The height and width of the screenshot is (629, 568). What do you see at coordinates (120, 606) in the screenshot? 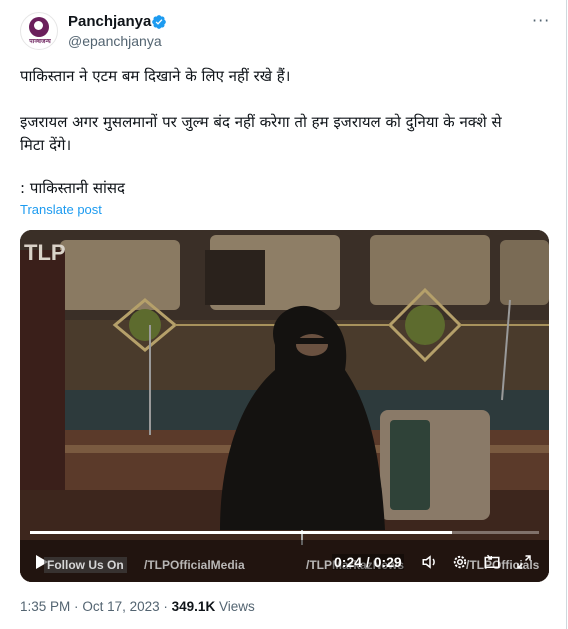
I see `post-date: Oct 17, 2023` at bounding box center [120, 606].